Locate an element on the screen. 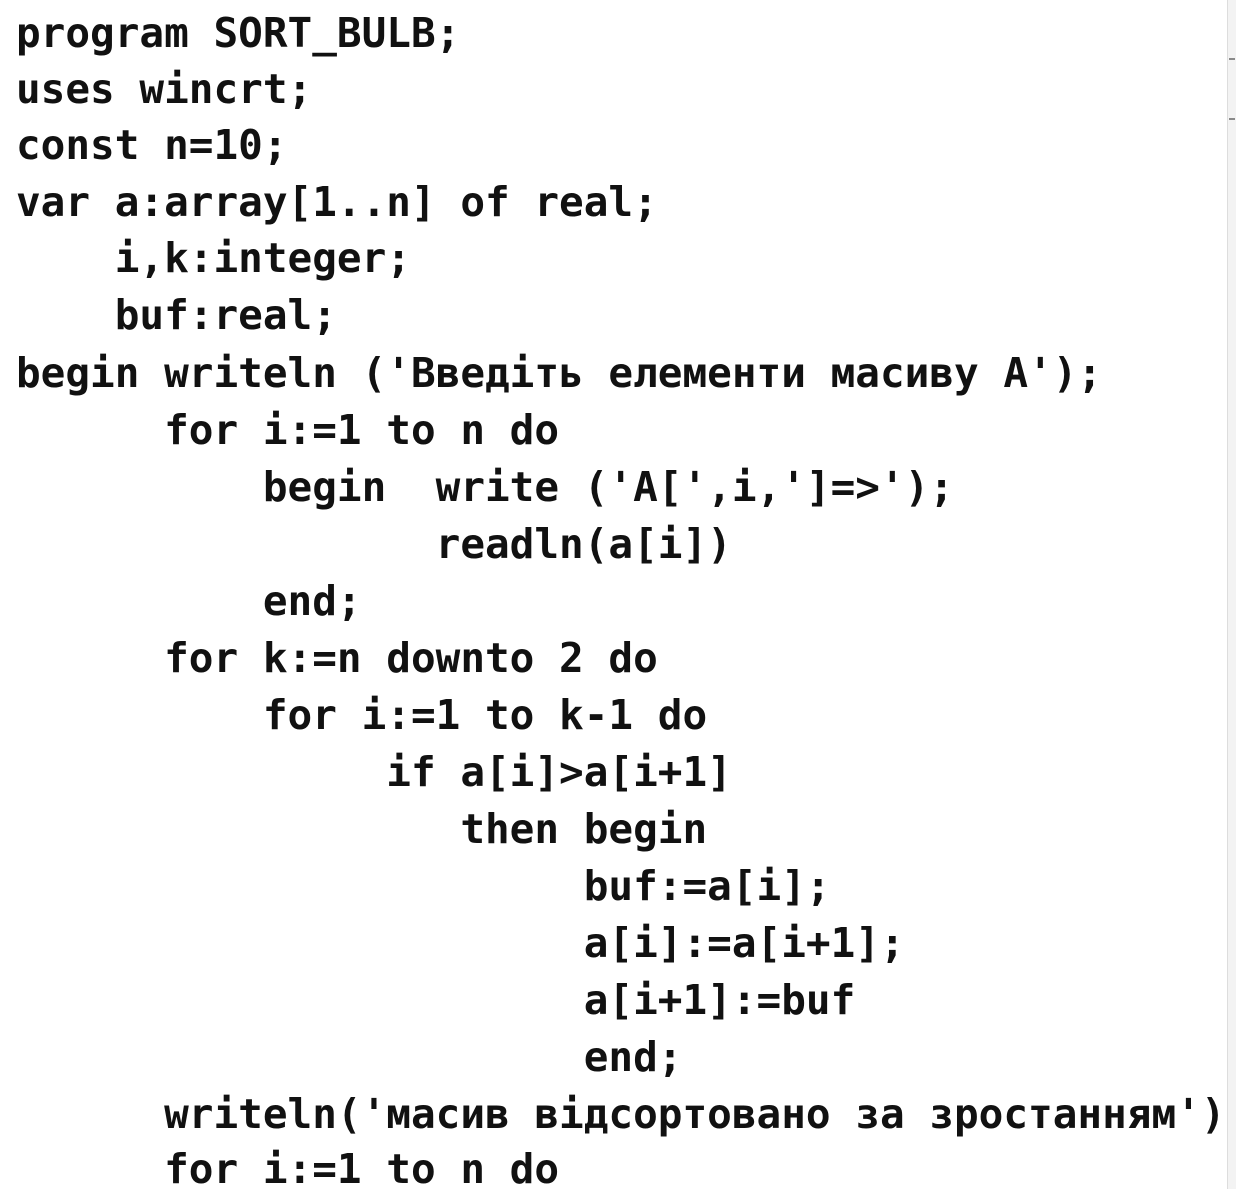  code-line: then begin is located at coordinates (362, 829).